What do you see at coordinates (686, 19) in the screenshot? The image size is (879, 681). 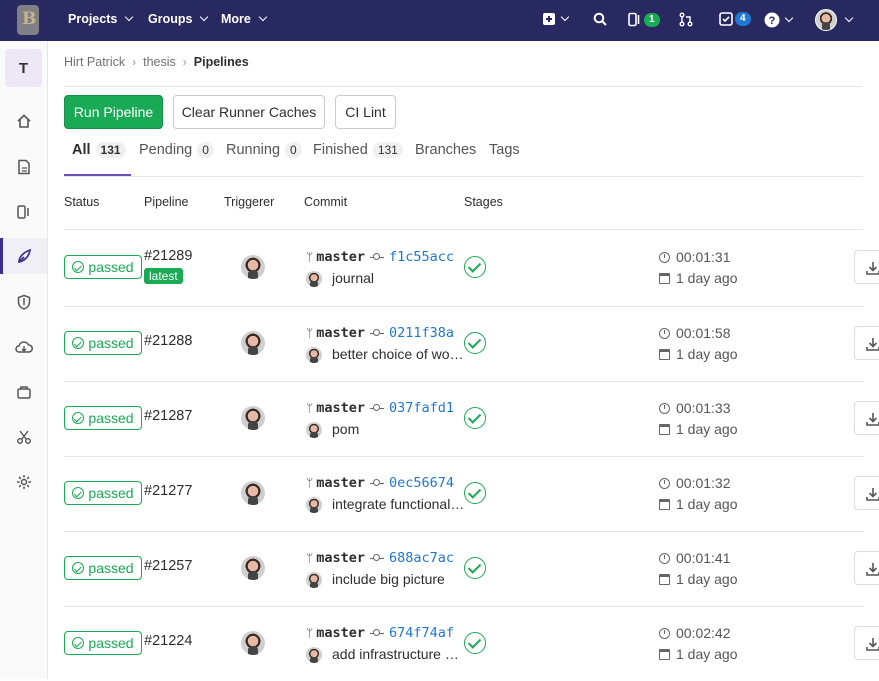 I see `merge-requests-button` at bounding box center [686, 19].